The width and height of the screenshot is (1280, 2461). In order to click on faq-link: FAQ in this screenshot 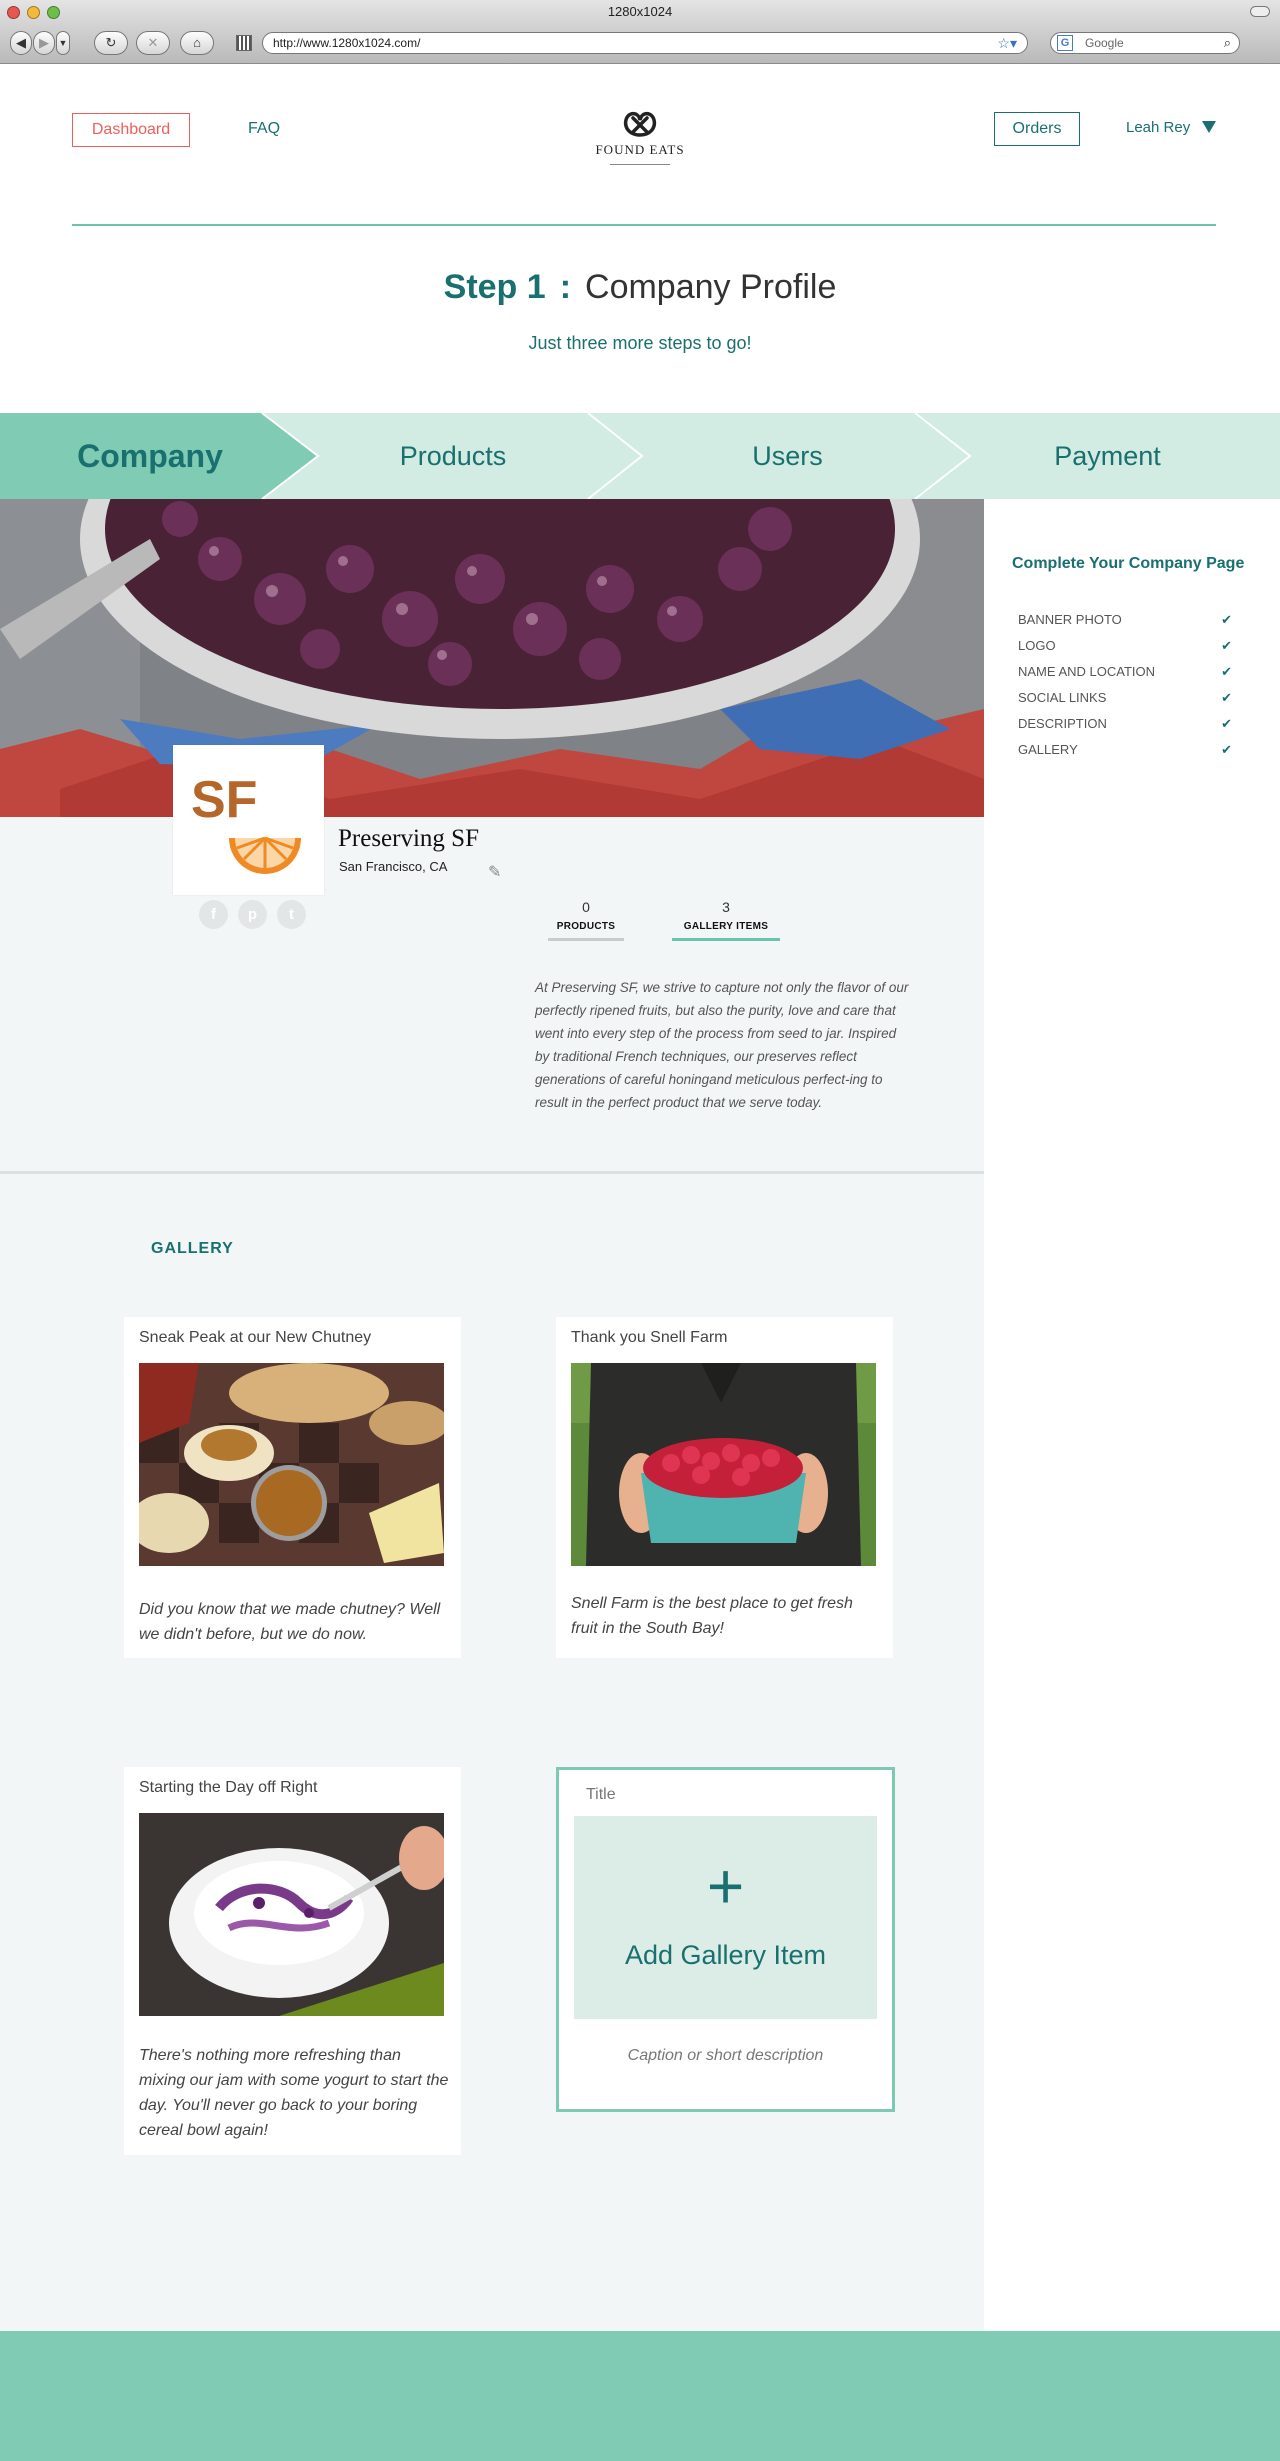, I will do `click(278, 130)`.